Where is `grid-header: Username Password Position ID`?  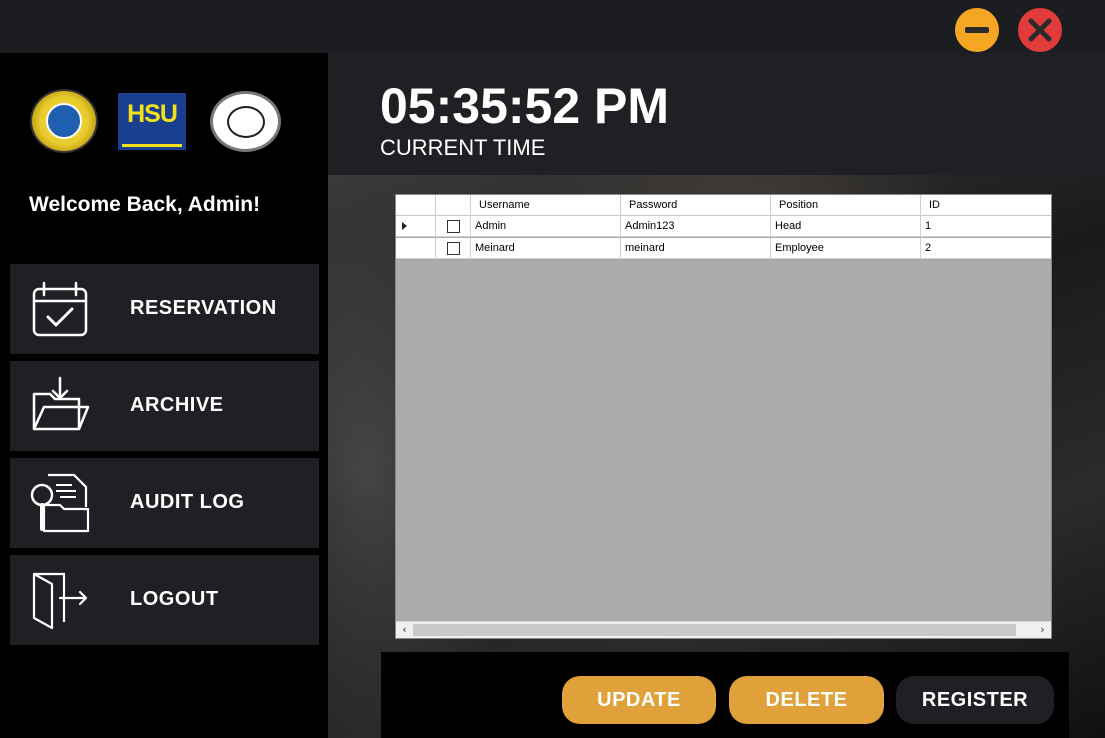
grid-header: Username Password Position ID is located at coordinates (723, 205).